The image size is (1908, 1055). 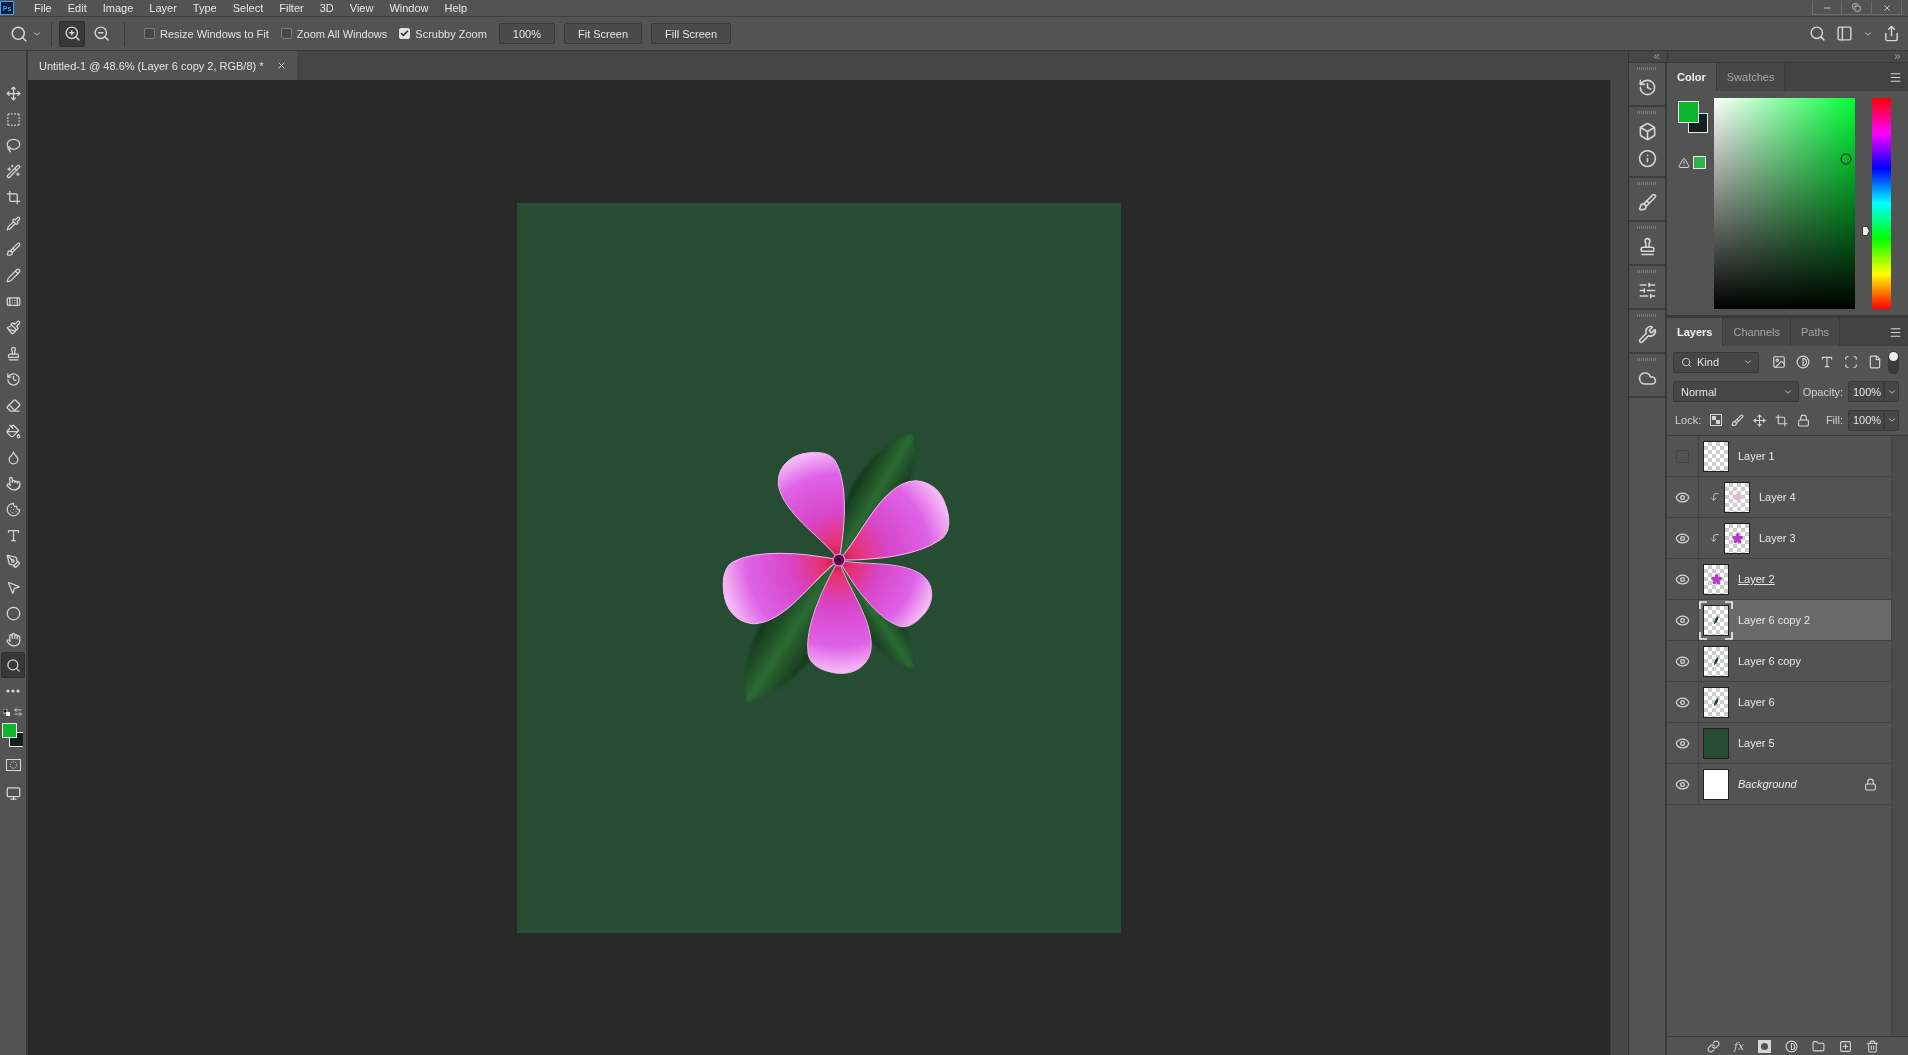 I want to click on option-checkbox: Resize Windows to Fit, so click(x=206, y=33).